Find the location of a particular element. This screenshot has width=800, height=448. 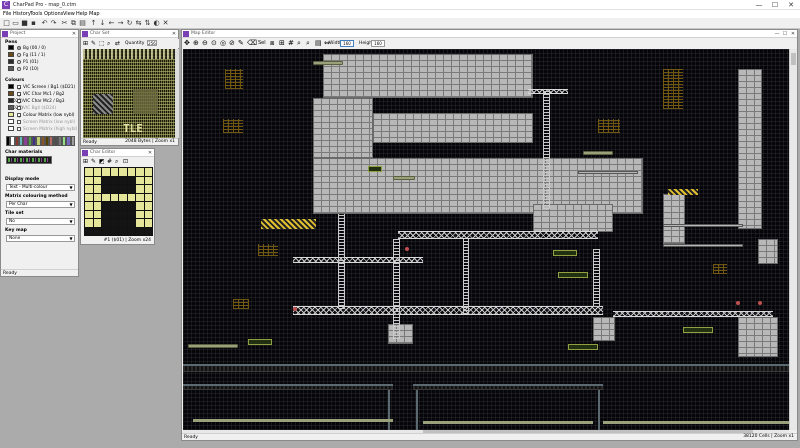

char-editor-canvas is located at coordinates (118, 201).